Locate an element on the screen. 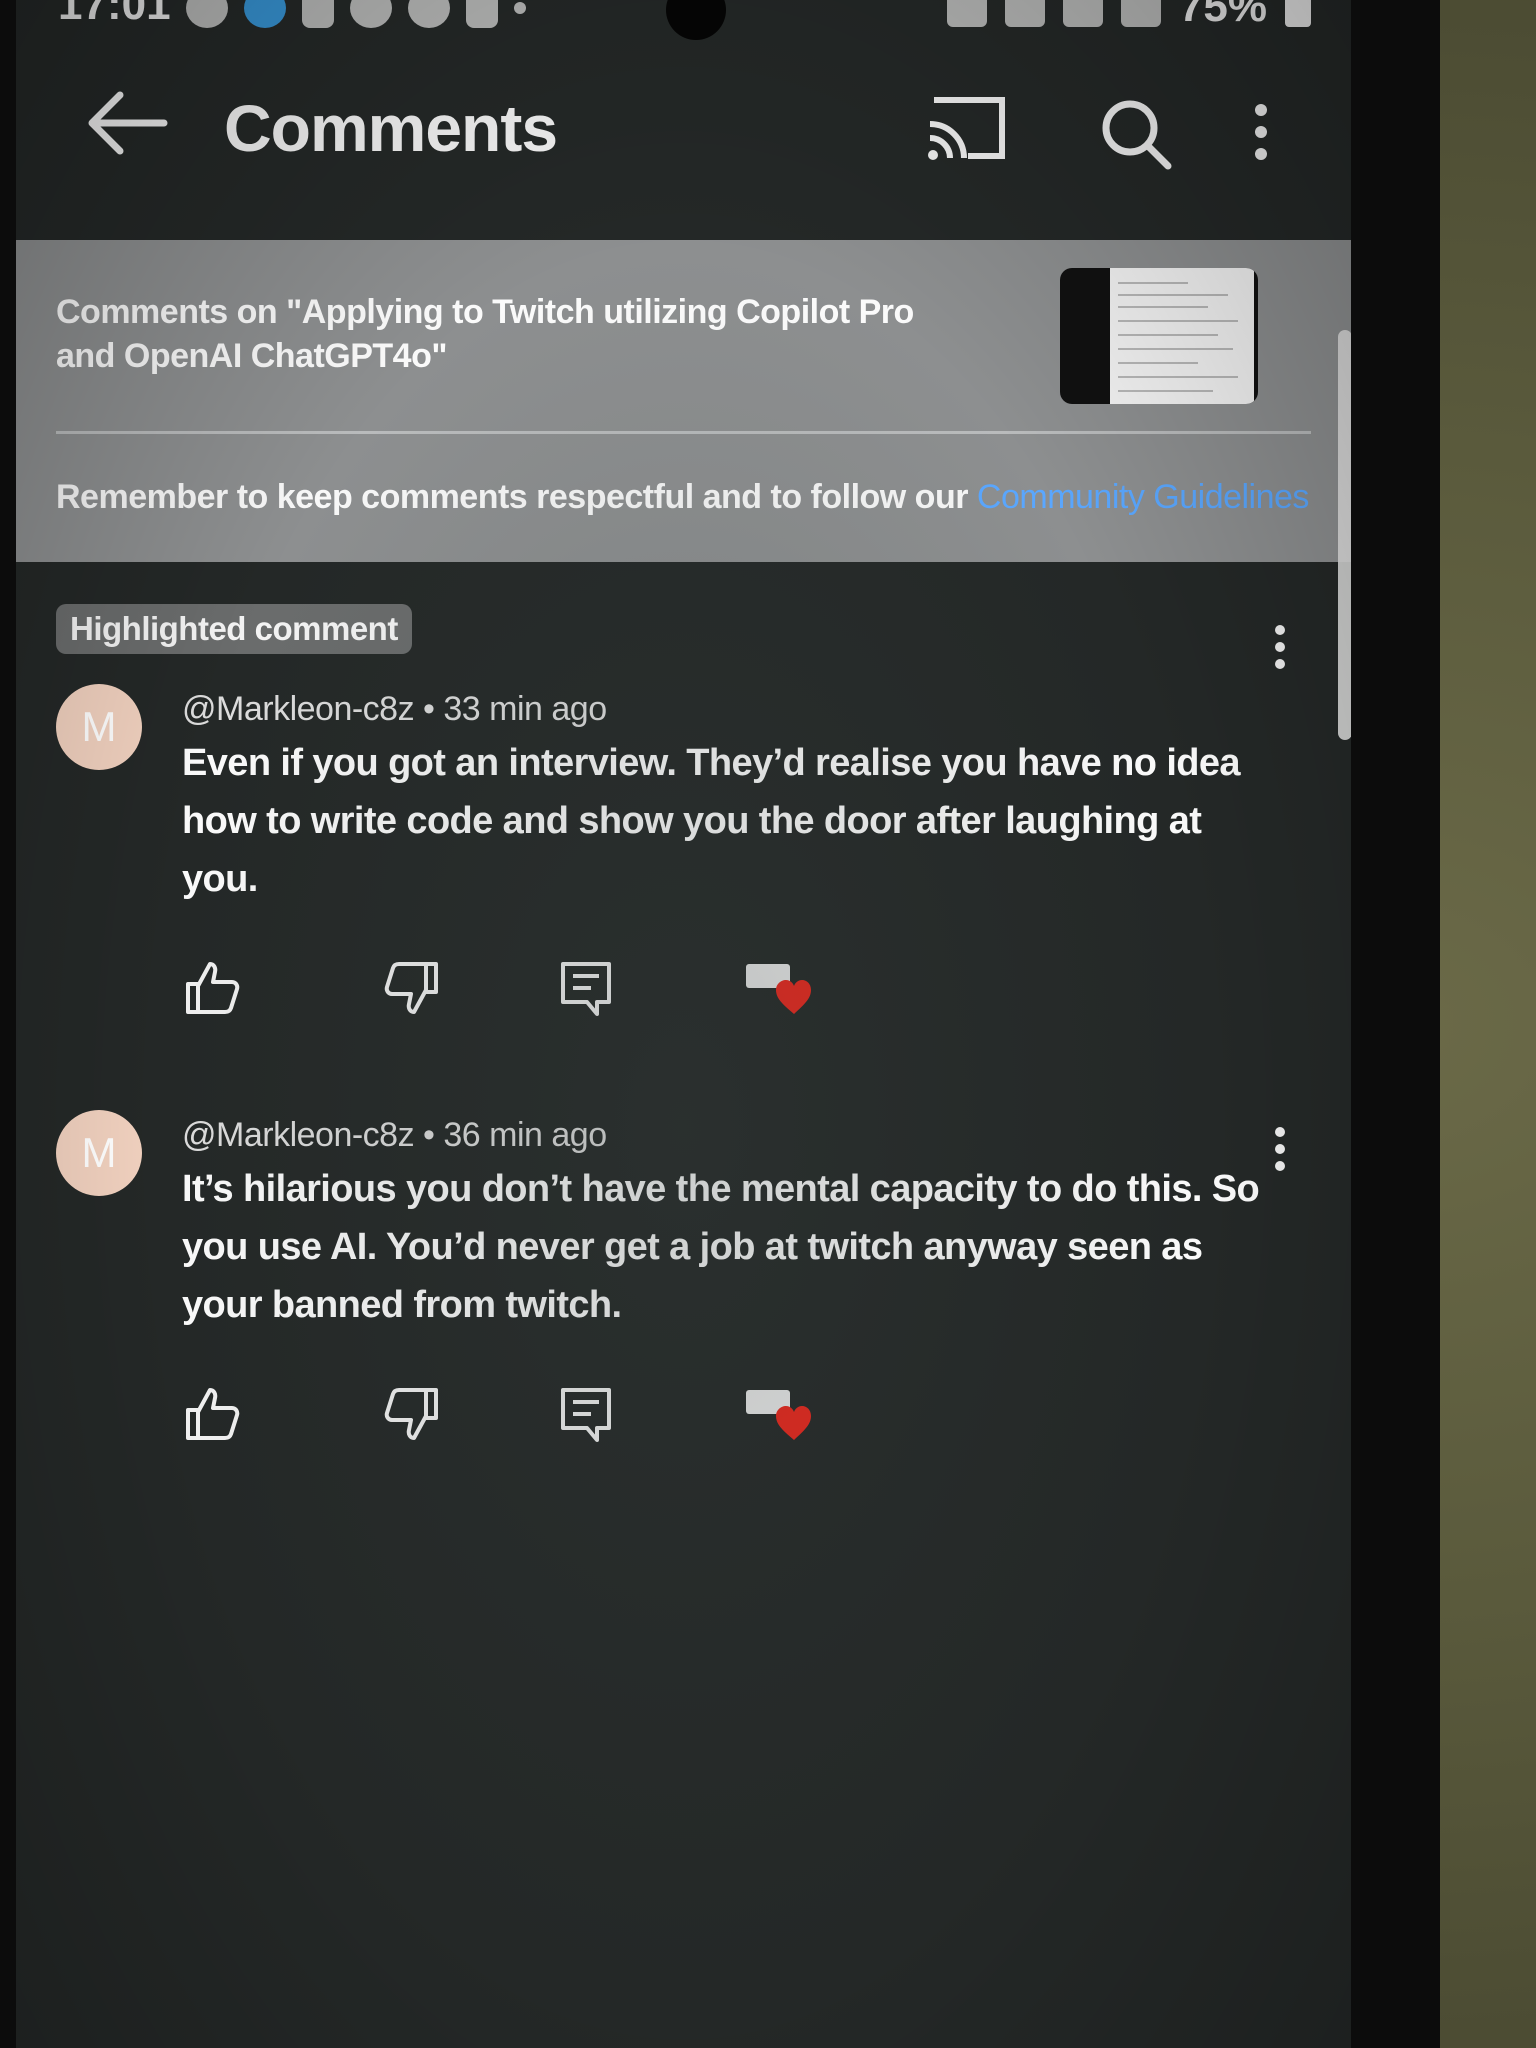 This screenshot has height=2048, width=1536. wifi-icon is located at coordinates (1082, 13).